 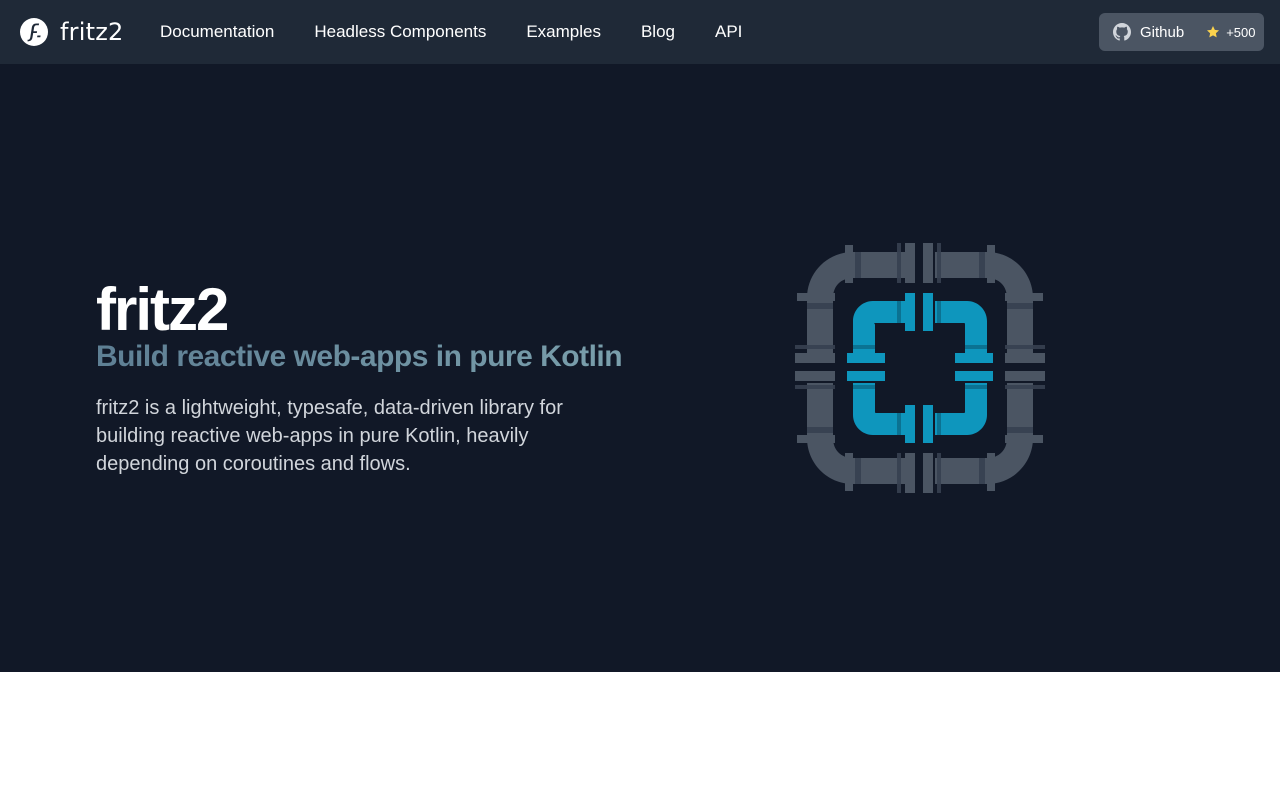 I want to click on github-star-count: +500, so click(x=1241, y=32).